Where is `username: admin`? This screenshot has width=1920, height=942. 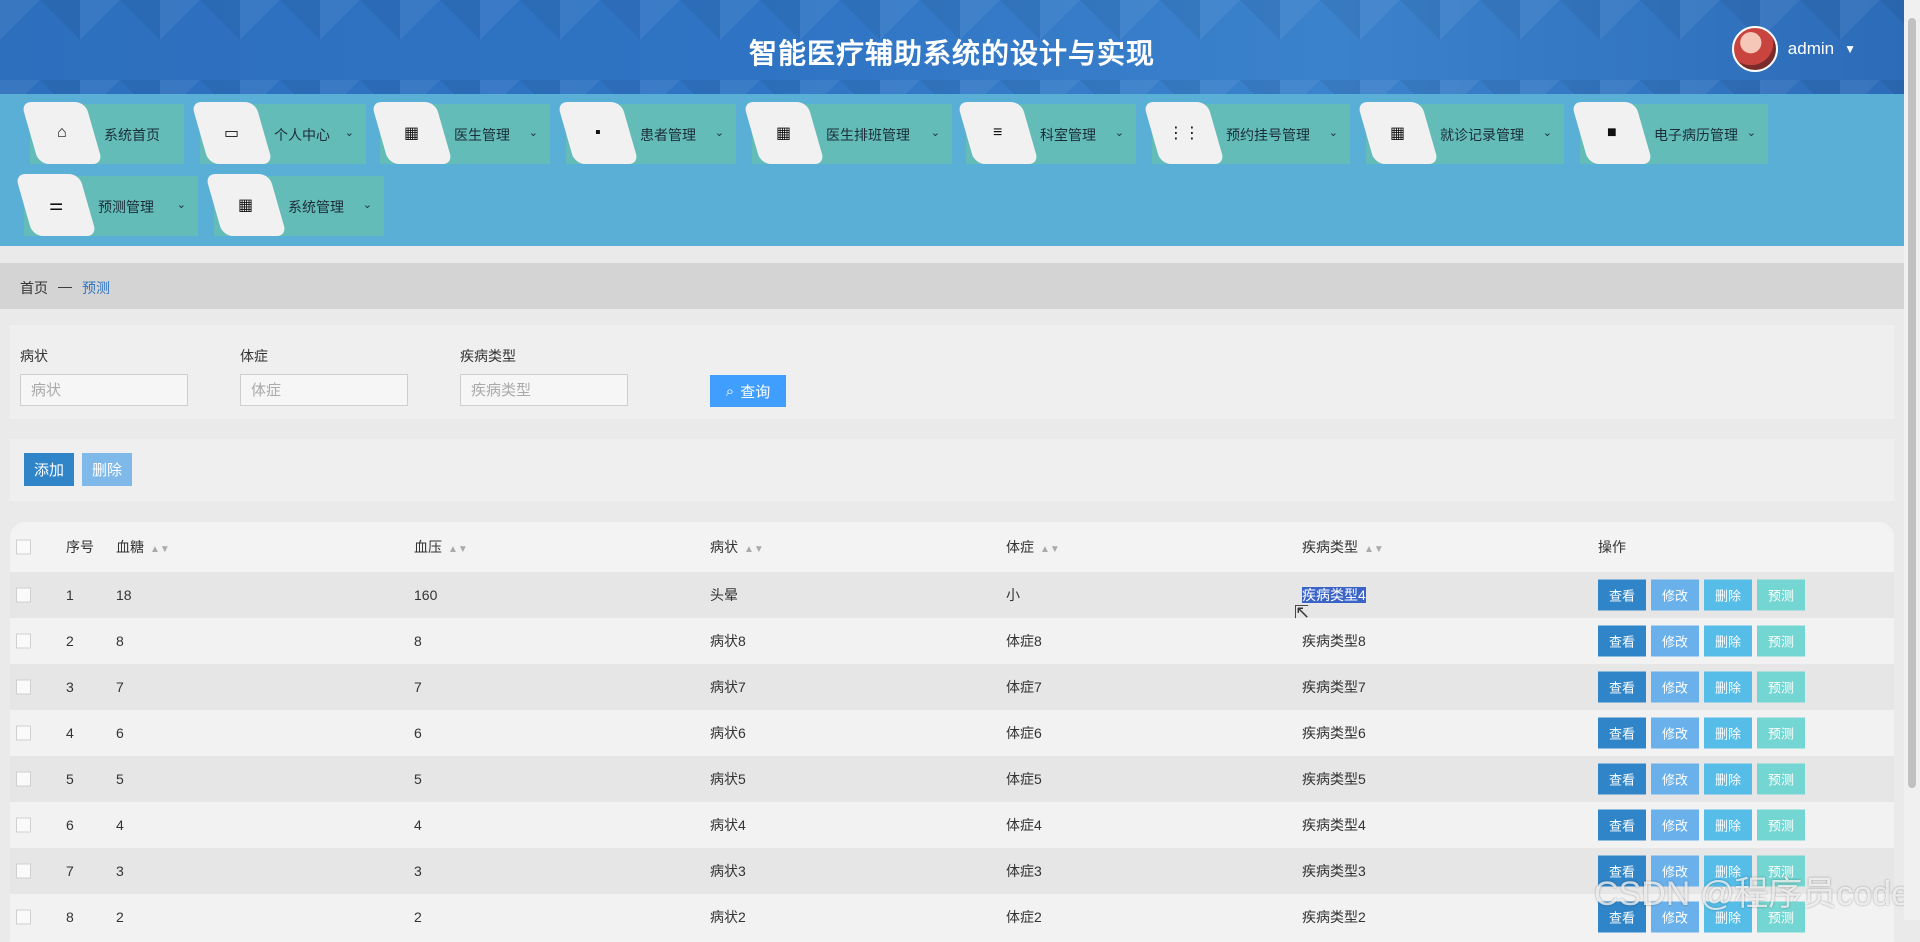 username: admin is located at coordinates (1811, 49).